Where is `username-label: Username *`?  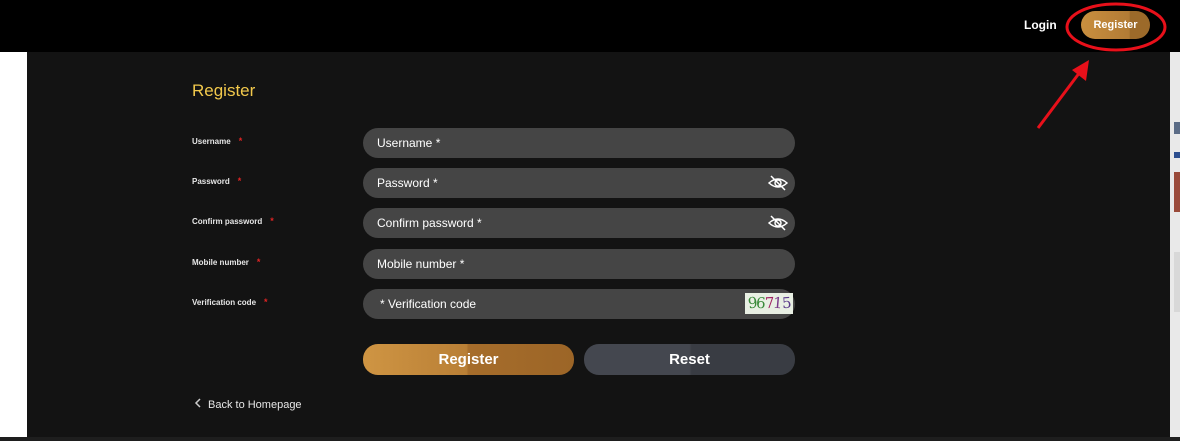
username-label: Username * is located at coordinates (217, 141).